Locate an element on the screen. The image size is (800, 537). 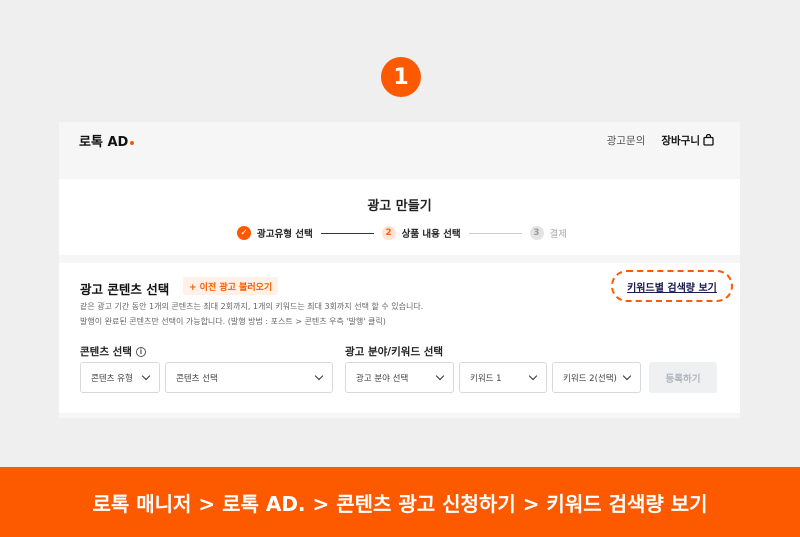
ad-field-select: 광고 분야 선택 is located at coordinates (399, 377).